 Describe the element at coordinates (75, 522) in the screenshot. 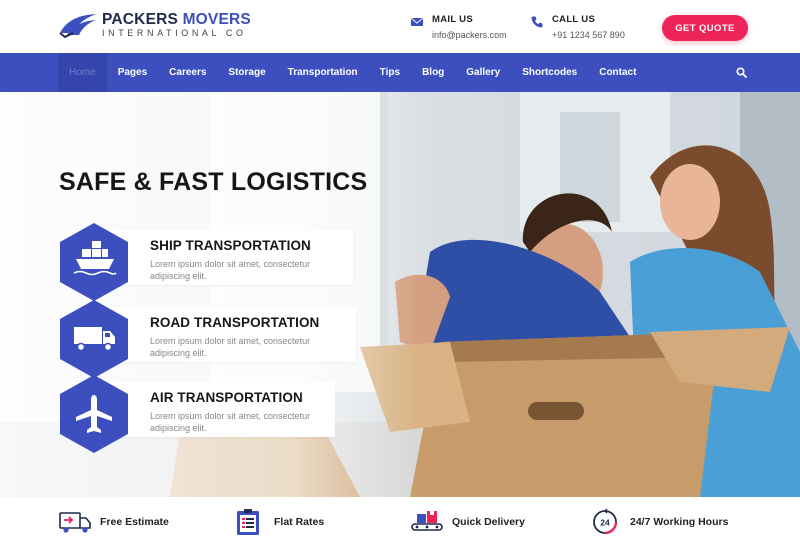

I see `delivery-truck-icon` at that location.